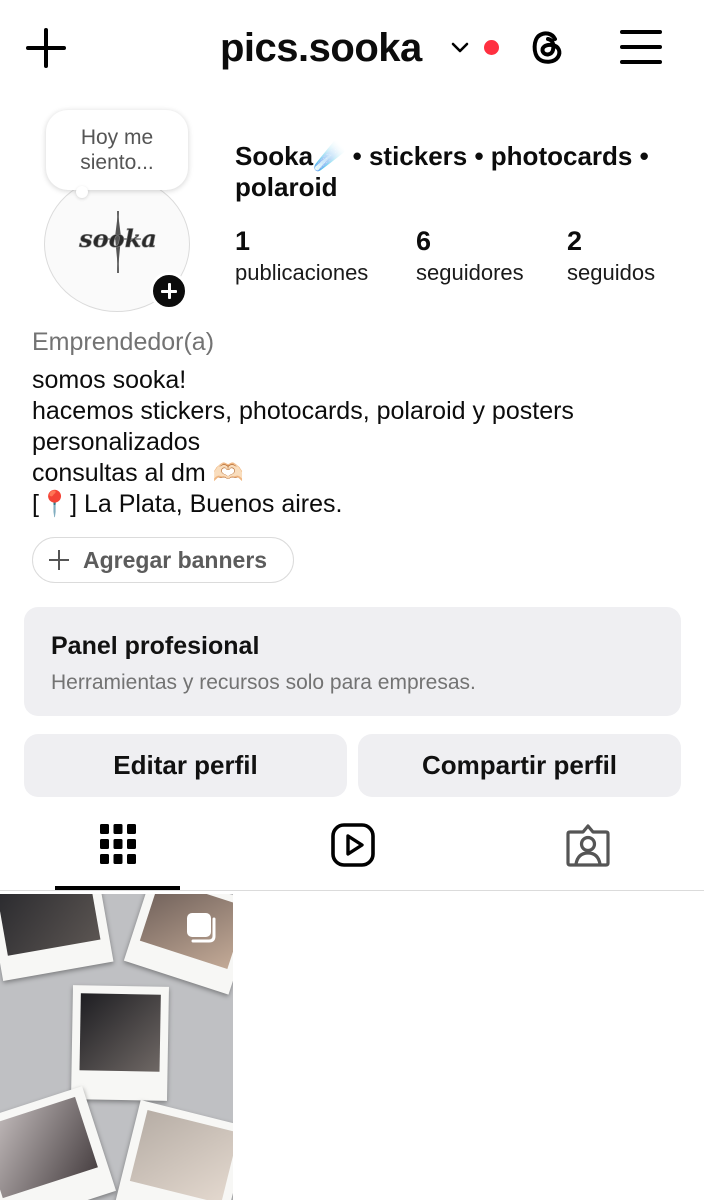  I want to click on bio-line: somos sooka!, so click(109, 380).